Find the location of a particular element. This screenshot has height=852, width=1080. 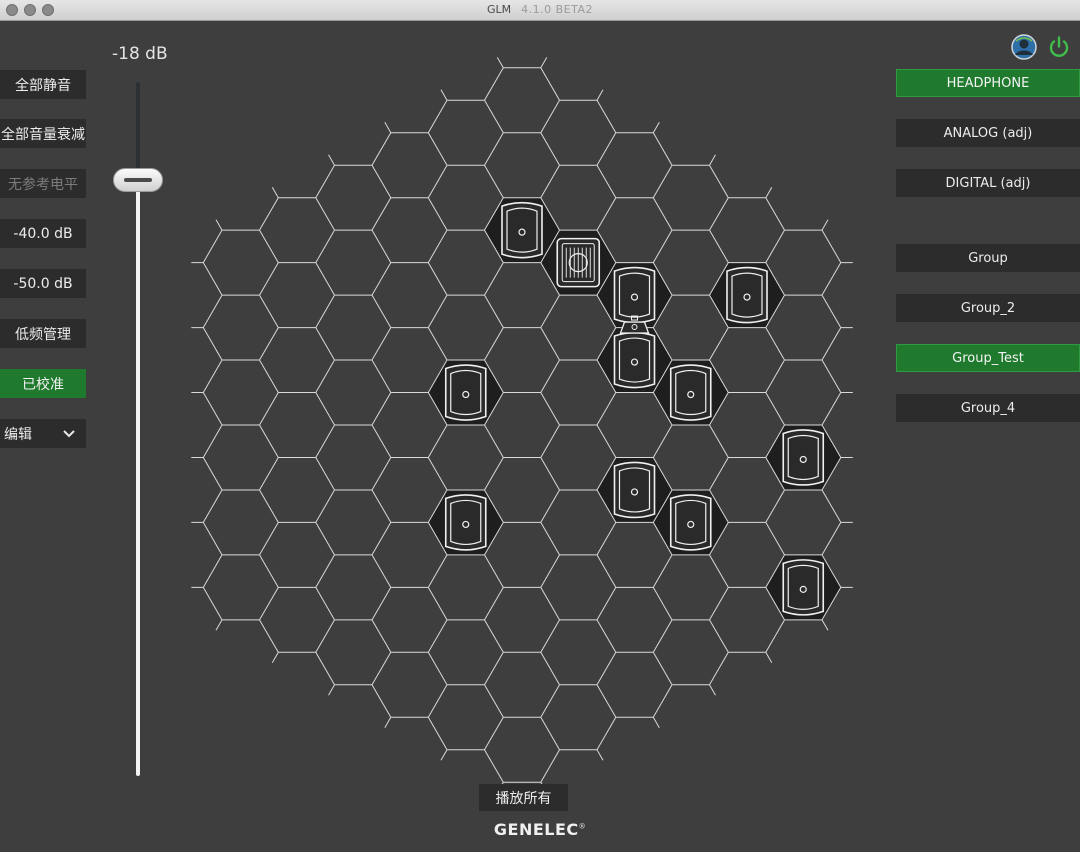

subwoofer-icon is located at coordinates (578, 262).